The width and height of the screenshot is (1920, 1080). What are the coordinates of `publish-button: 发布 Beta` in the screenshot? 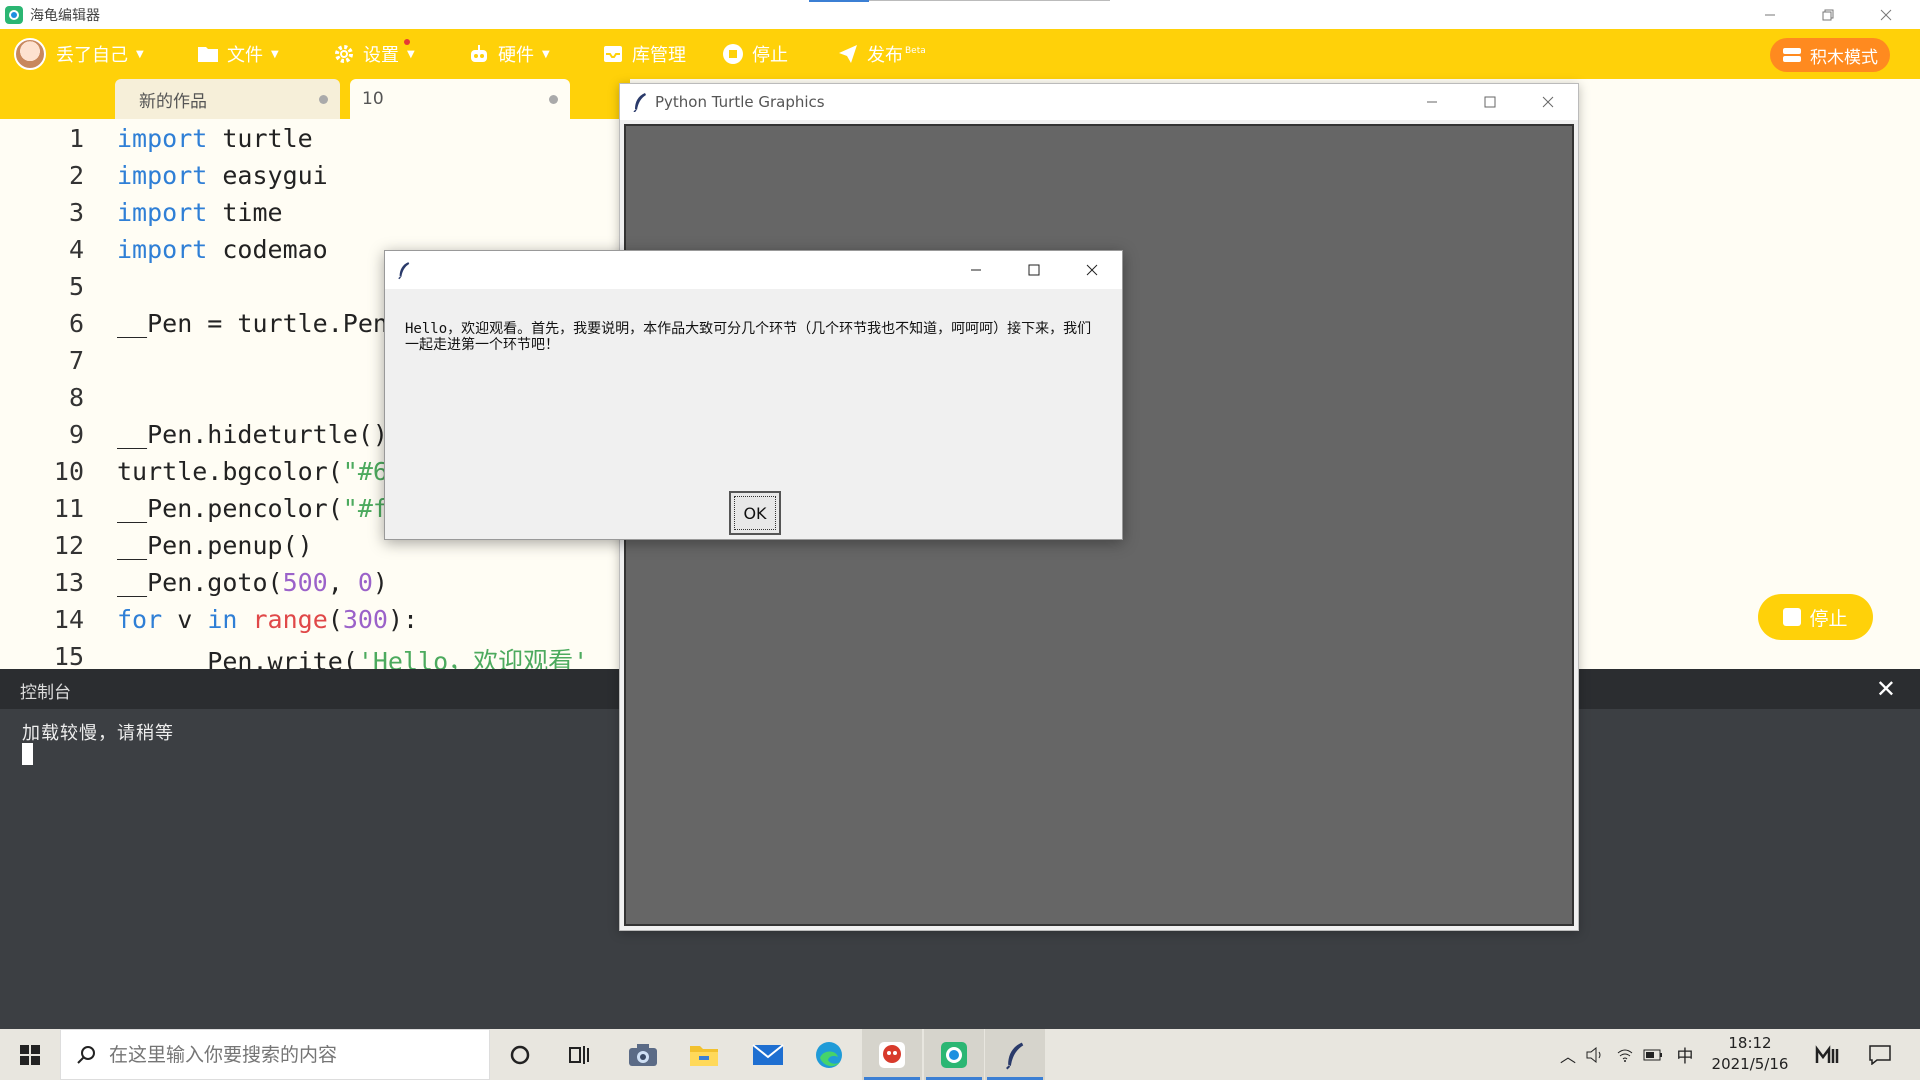 It's located at (881, 54).